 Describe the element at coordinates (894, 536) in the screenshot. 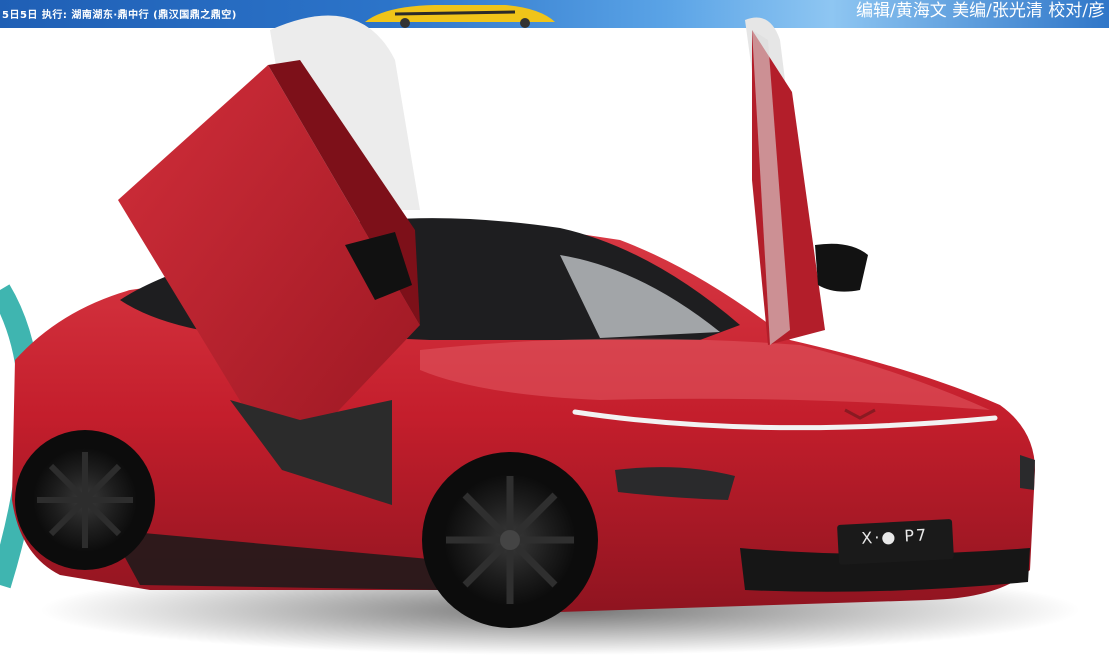

I see `license-plate-text: X·● P7` at that location.